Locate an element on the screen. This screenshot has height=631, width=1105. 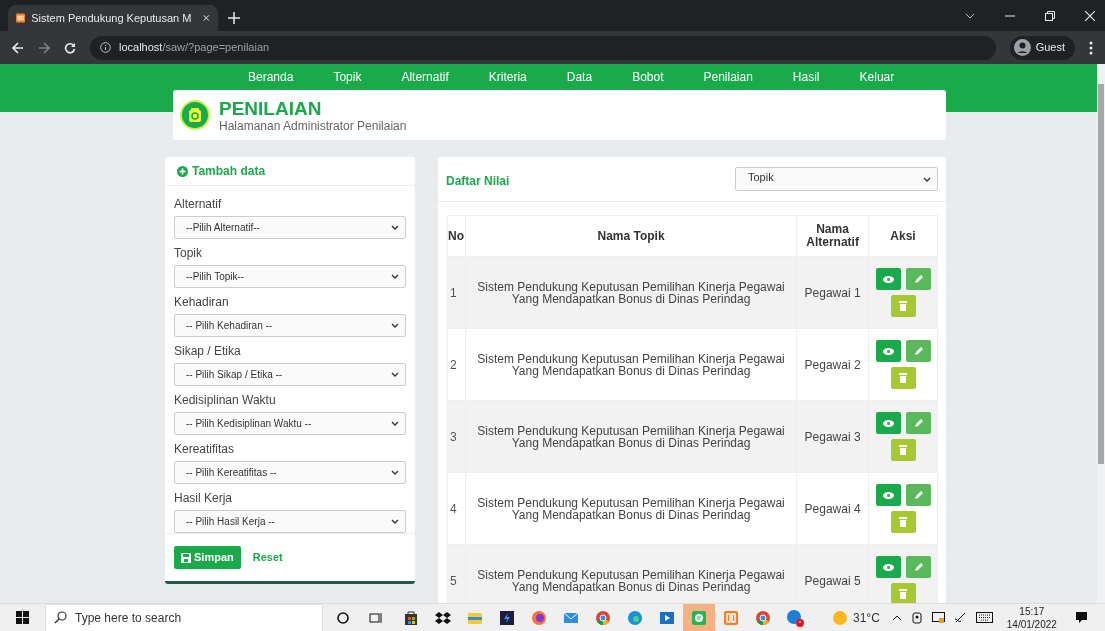
new-tab-icon is located at coordinates (234, 18).